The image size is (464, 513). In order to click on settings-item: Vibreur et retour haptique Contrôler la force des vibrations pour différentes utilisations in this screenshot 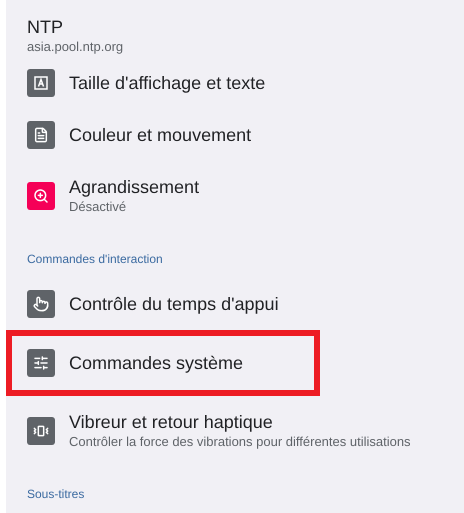, I will do `click(235, 431)`.